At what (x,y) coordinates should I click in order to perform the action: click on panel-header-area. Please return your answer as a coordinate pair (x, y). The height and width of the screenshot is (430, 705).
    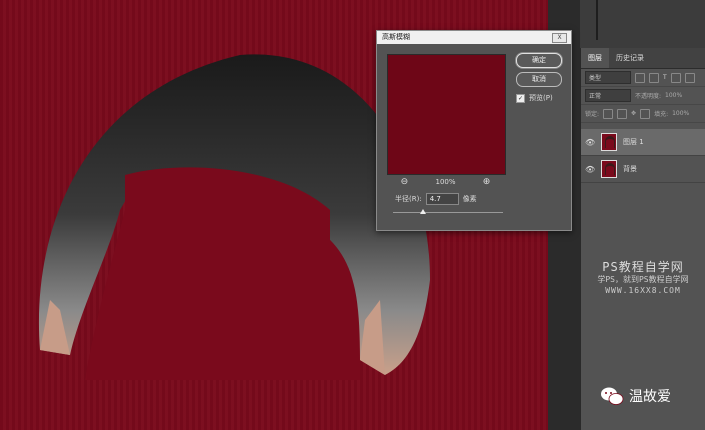
    Looking at the image, I should click on (642, 24).